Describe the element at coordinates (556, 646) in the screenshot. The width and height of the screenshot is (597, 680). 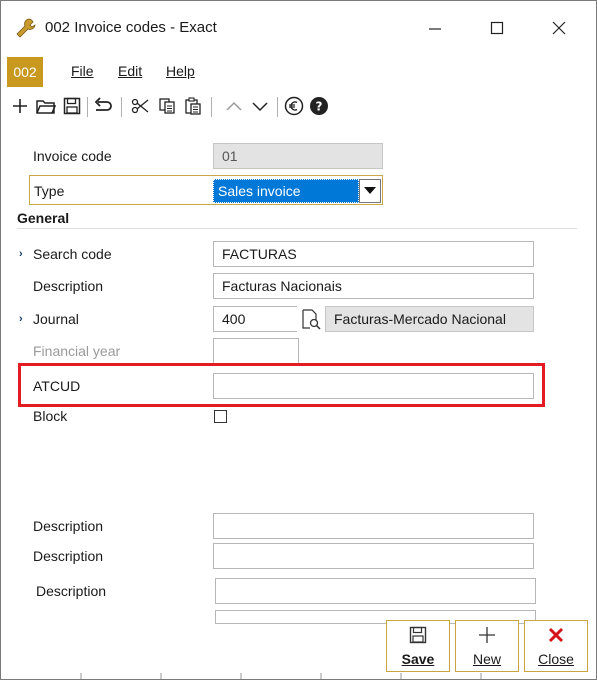
I see `close-button: Close` at that location.